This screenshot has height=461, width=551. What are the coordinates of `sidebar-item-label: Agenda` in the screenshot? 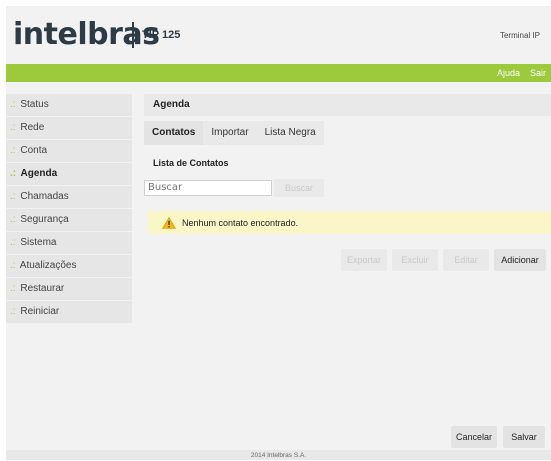 It's located at (39, 173).